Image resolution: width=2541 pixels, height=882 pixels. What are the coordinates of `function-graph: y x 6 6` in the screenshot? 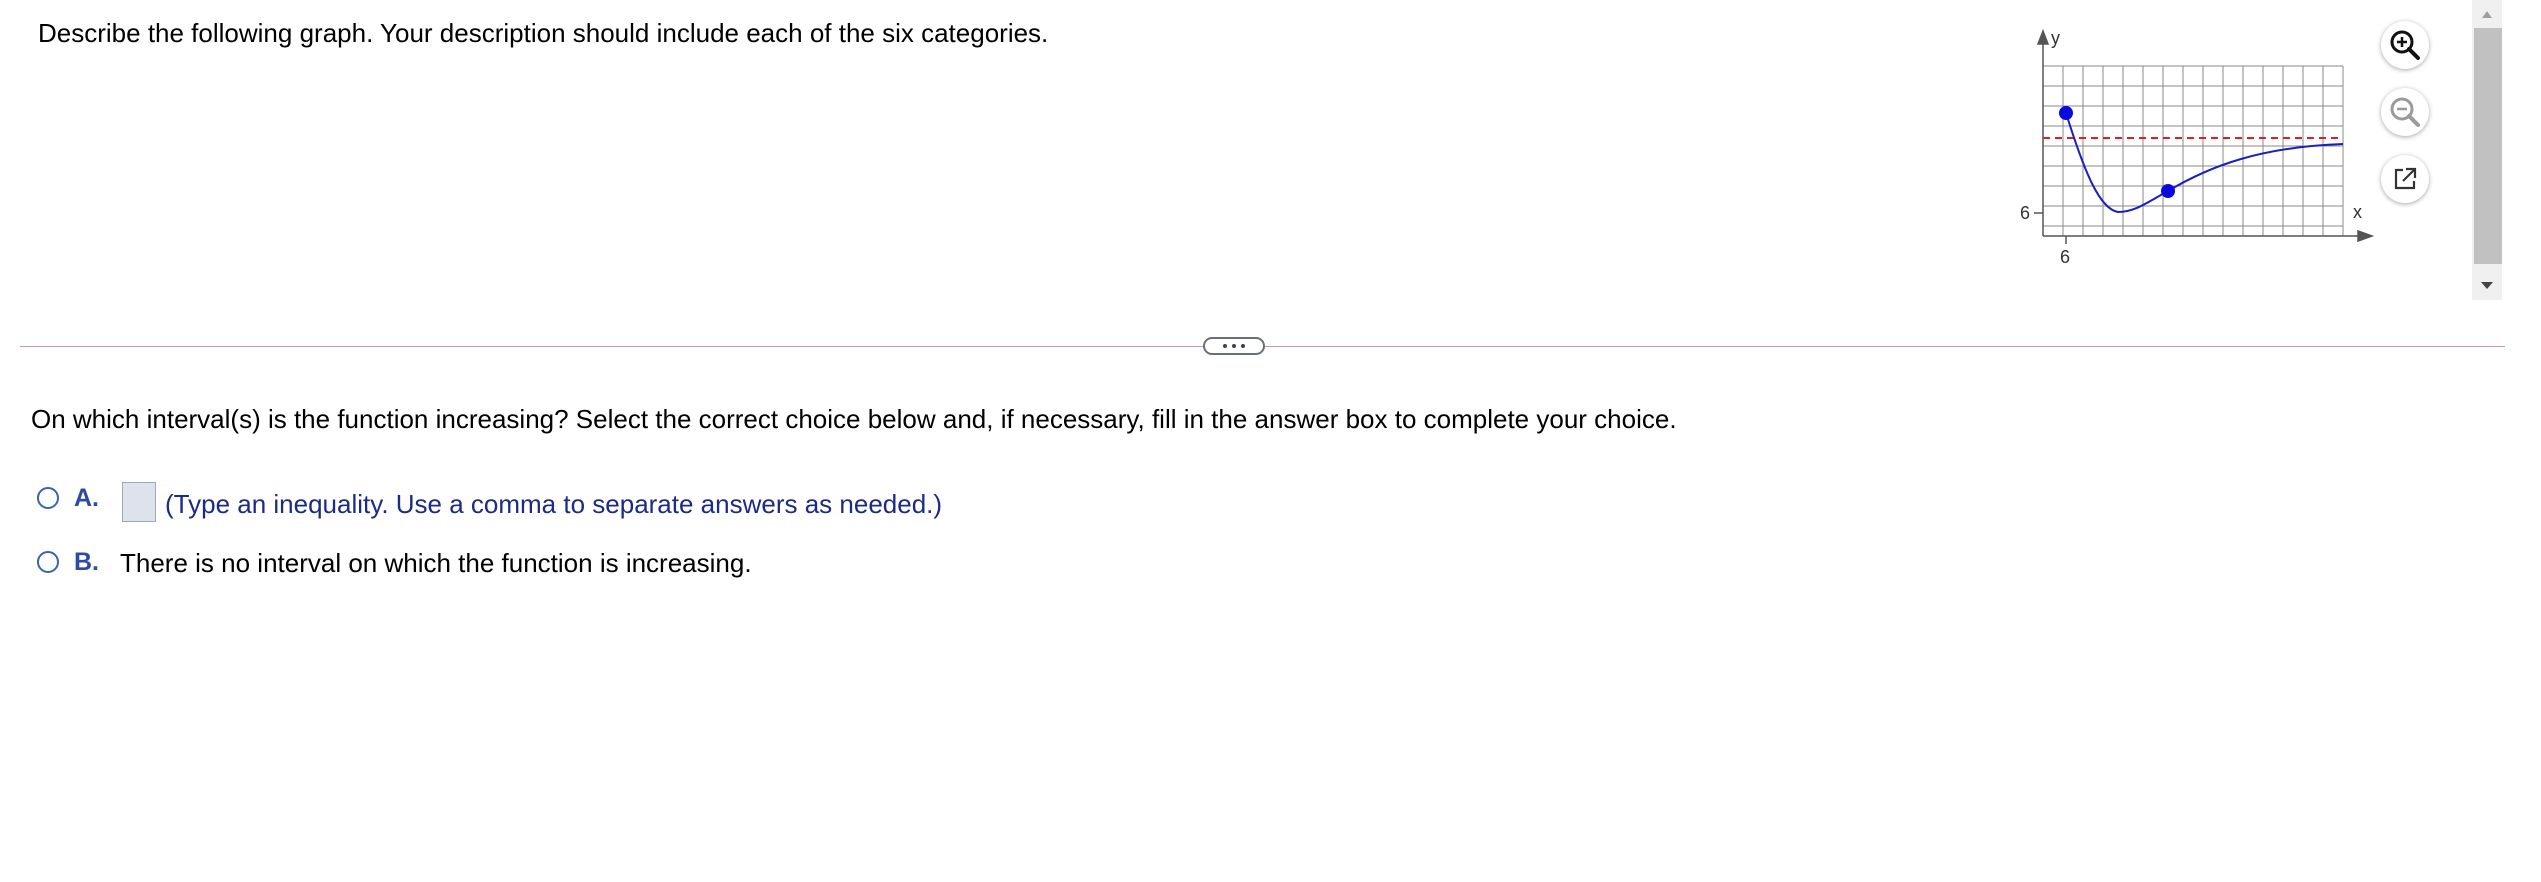 It's located at (2190, 150).